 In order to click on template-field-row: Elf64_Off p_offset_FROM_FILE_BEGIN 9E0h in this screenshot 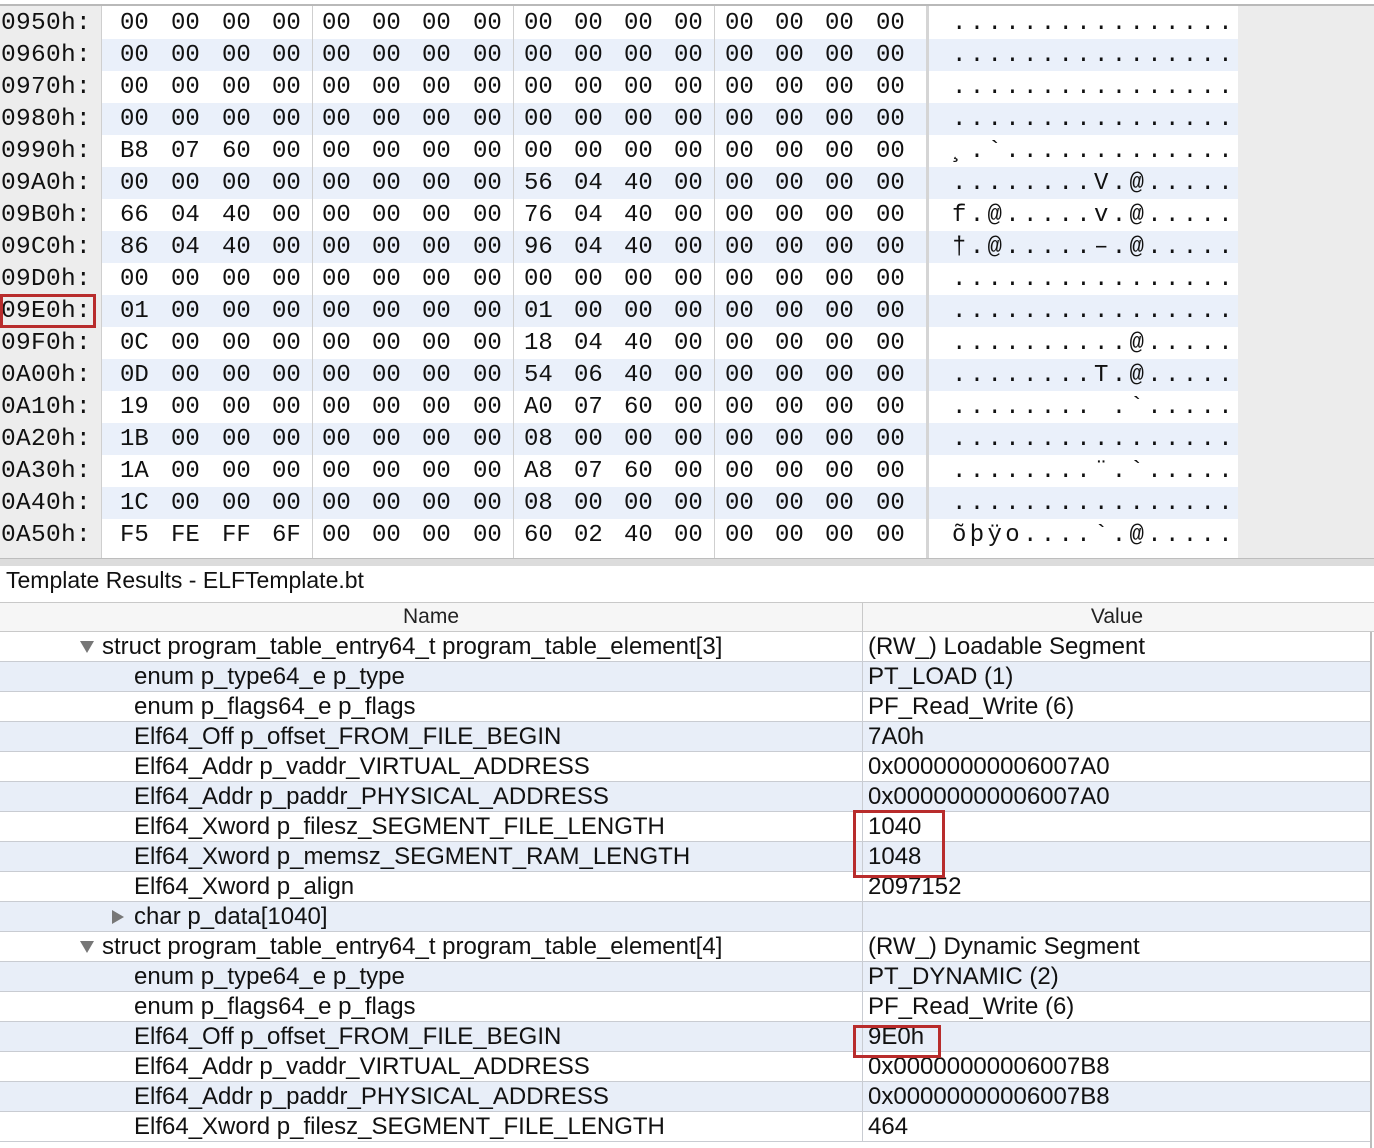, I will do `click(685, 1037)`.